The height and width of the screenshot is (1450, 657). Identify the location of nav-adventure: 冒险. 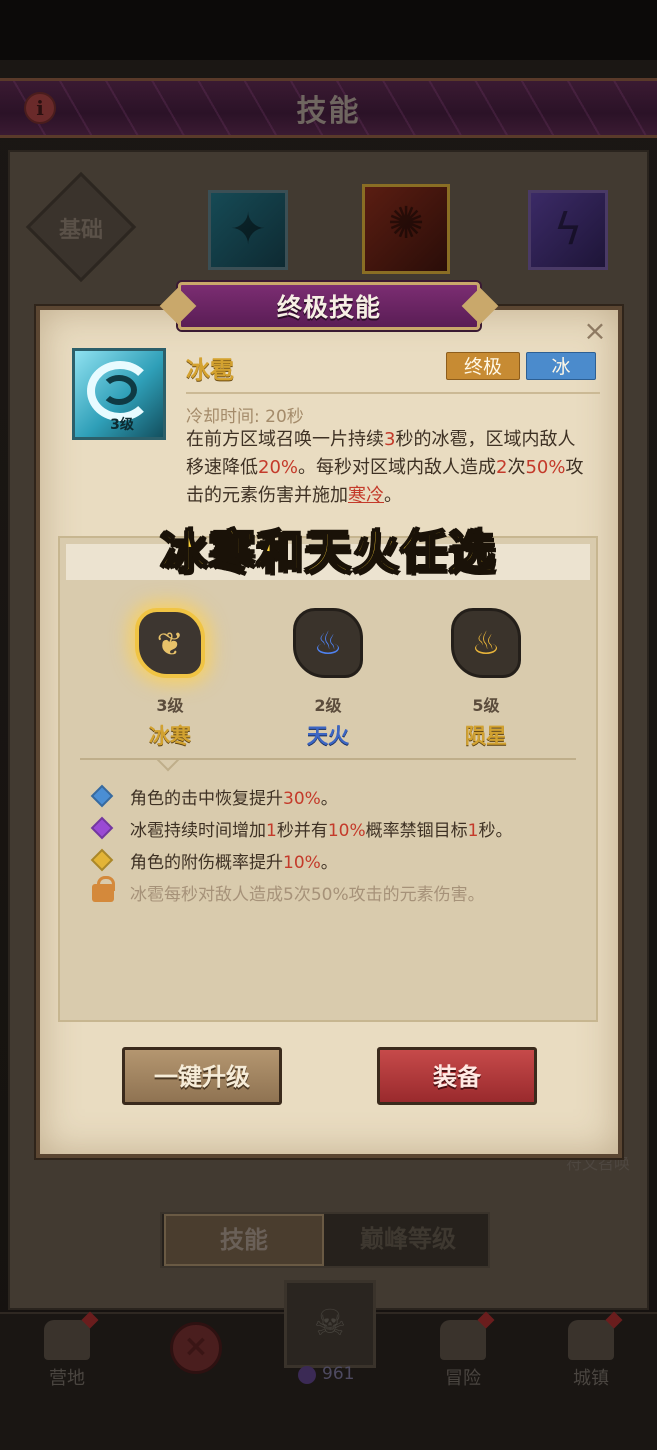
(463, 1350).